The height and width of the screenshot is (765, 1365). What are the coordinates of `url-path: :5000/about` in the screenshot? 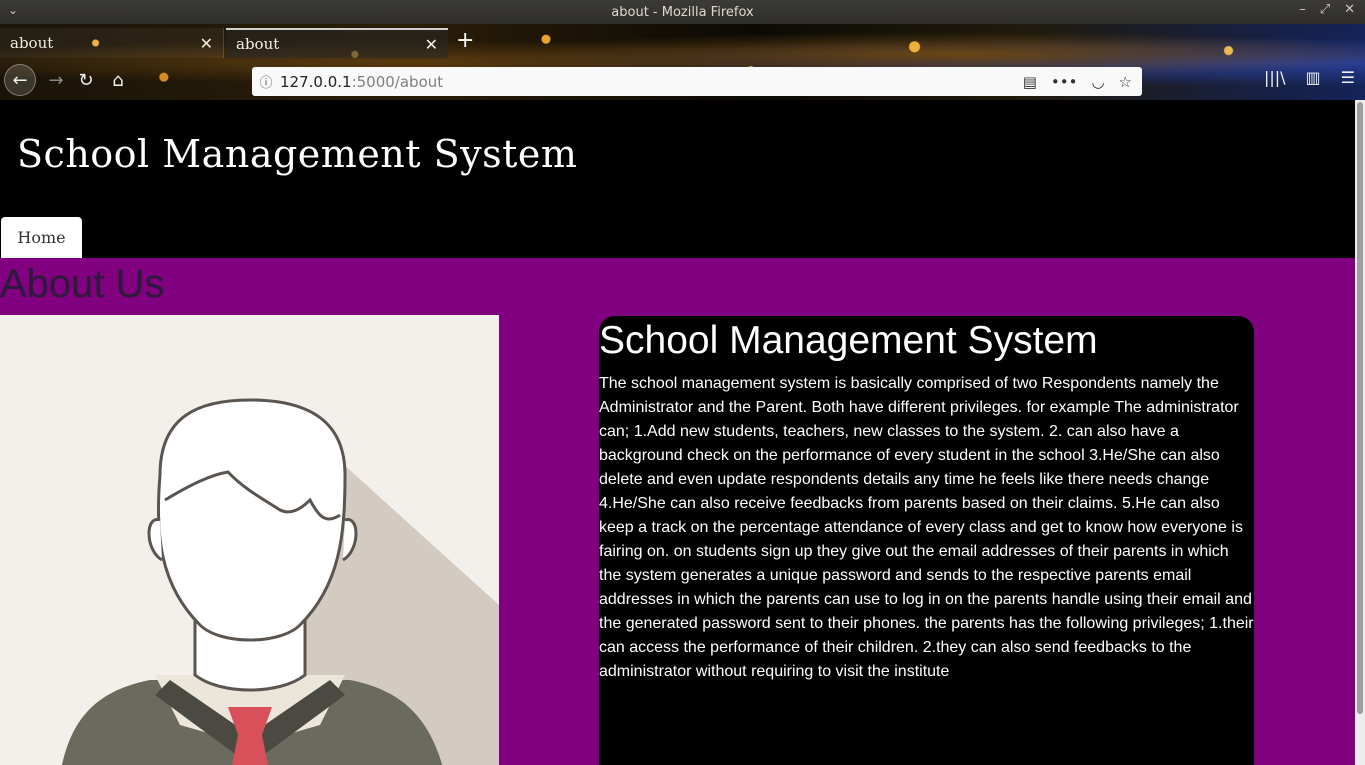 It's located at (397, 81).